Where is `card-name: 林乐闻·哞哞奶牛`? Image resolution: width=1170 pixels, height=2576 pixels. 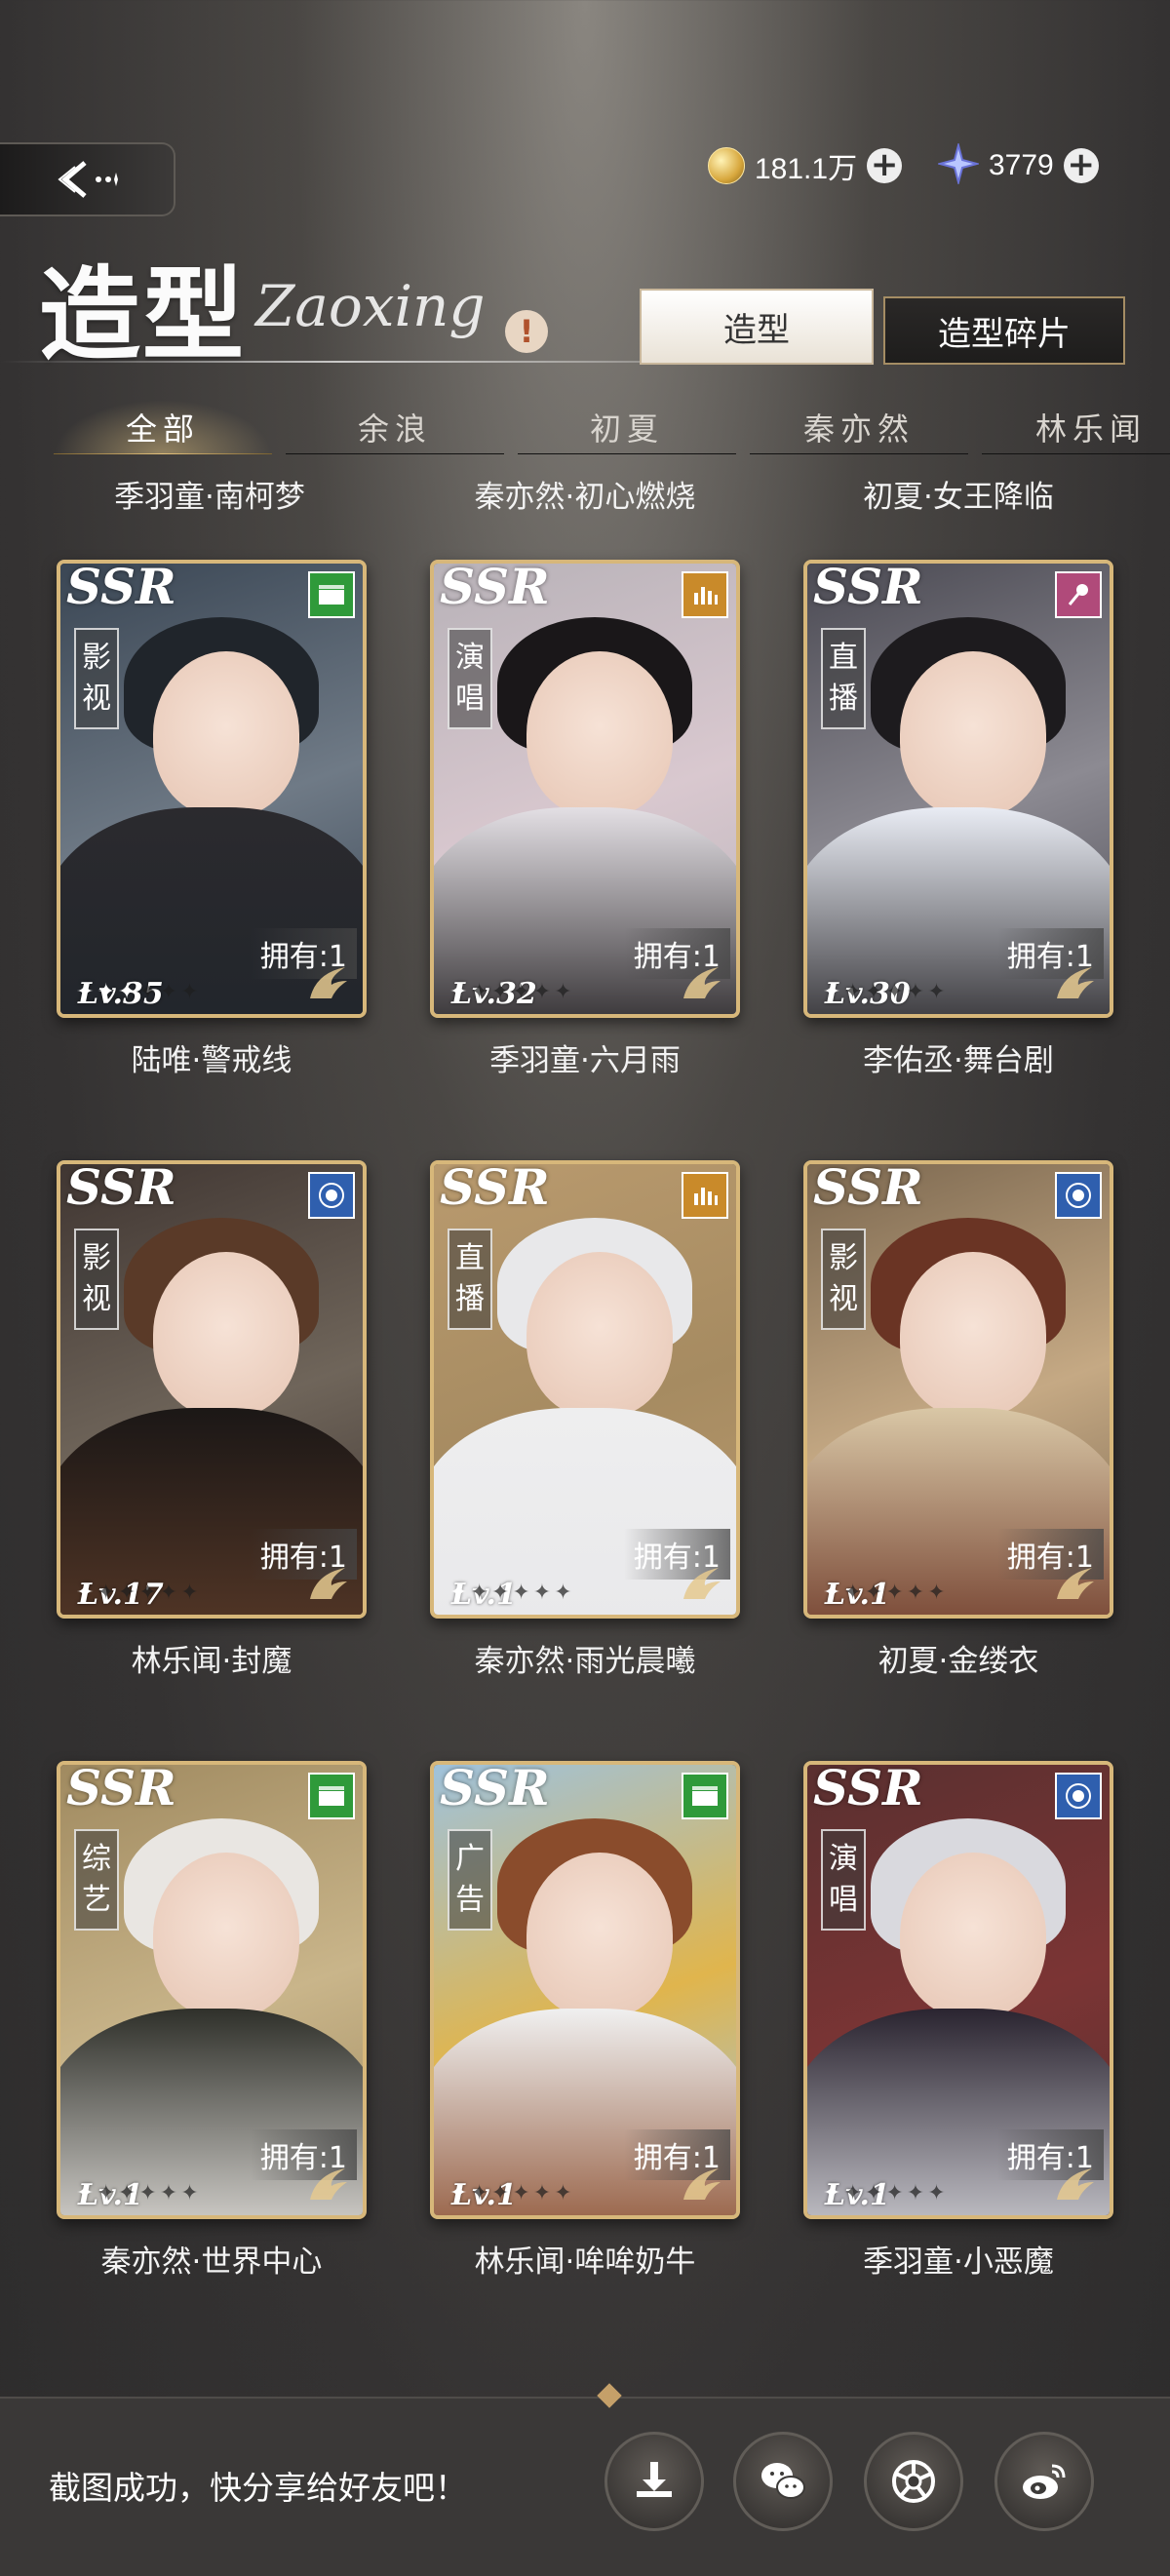
card-name: 林乐闻·哞哞奶牛 is located at coordinates (585, 2262).